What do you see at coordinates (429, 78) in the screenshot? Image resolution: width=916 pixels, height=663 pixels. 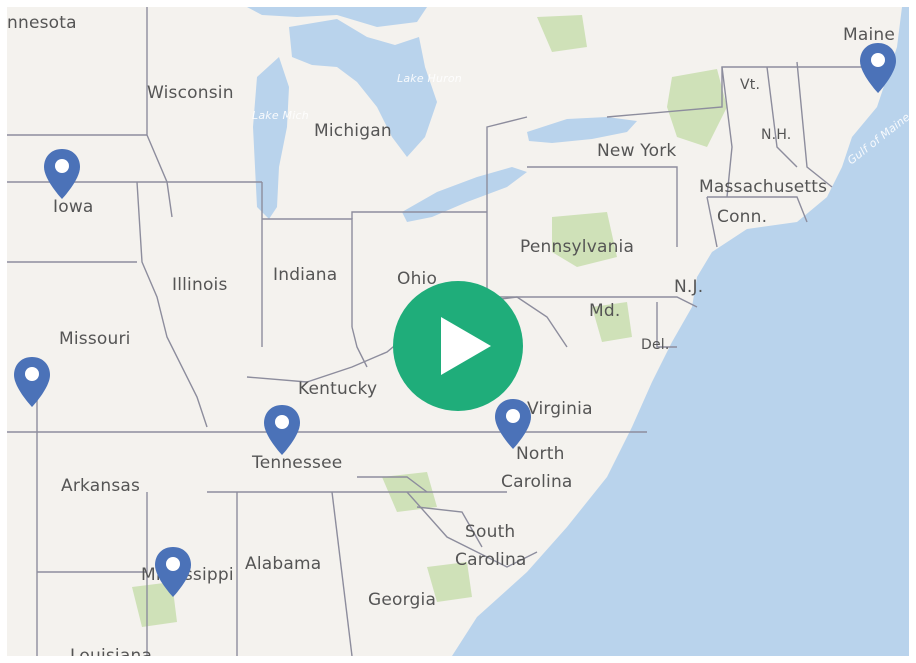 I see `label-lake-huron: Lake Huron` at bounding box center [429, 78].